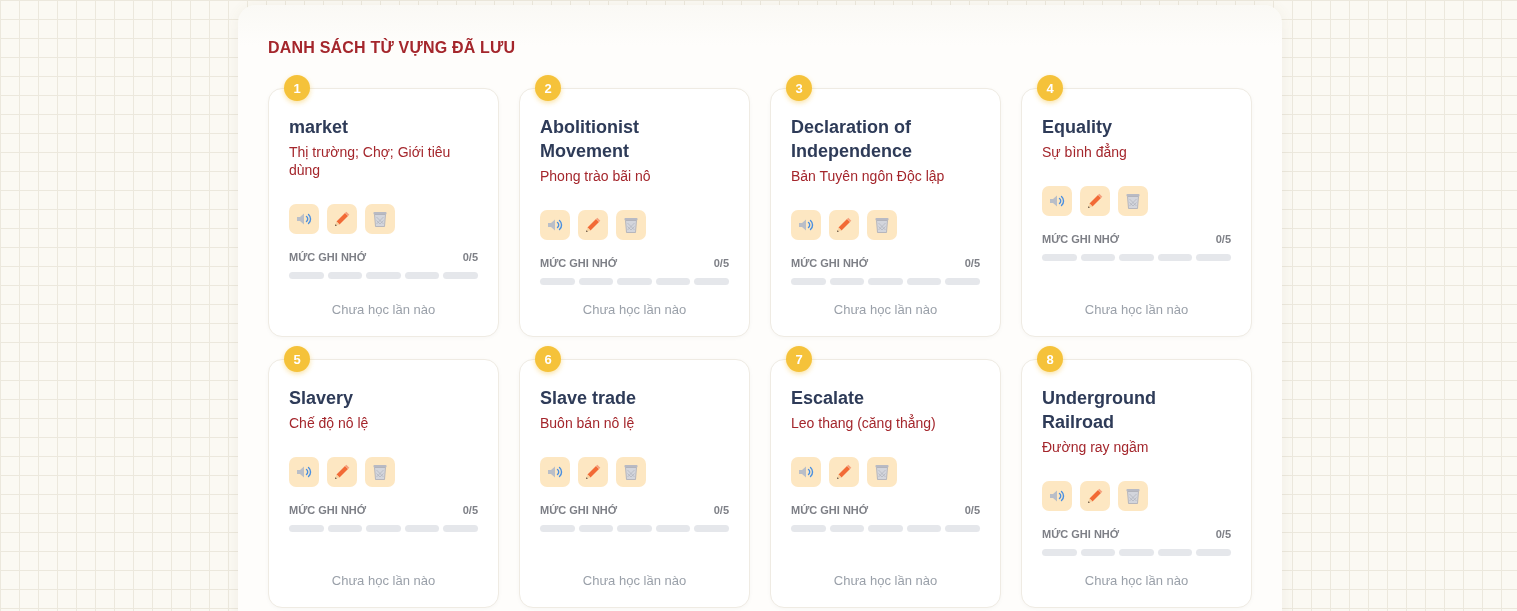 The image size is (1517, 611). What do you see at coordinates (297, 359) in the screenshot?
I see `number-badge: 5` at bounding box center [297, 359].